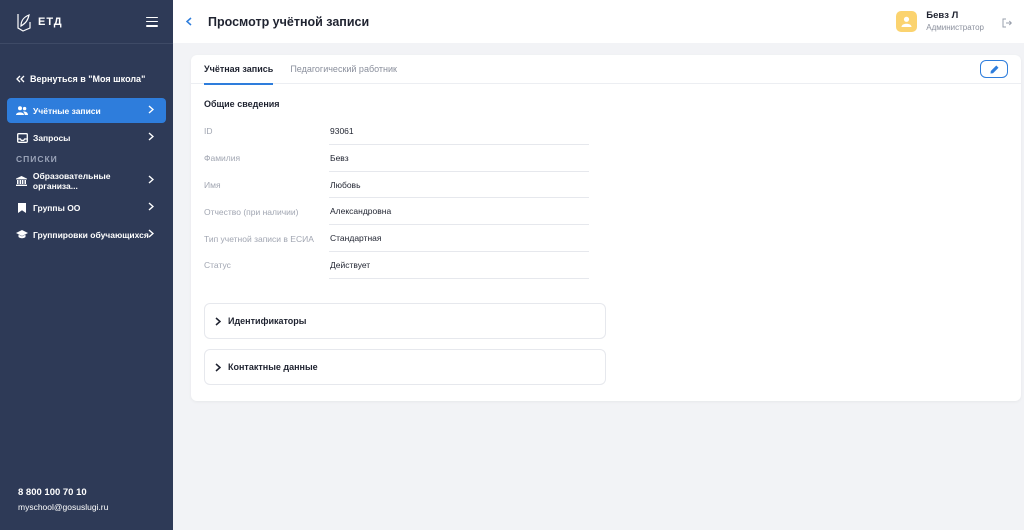  Describe the element at coordinates (212, 184) in the screenshot. I see `field-label: Имя` at that location.